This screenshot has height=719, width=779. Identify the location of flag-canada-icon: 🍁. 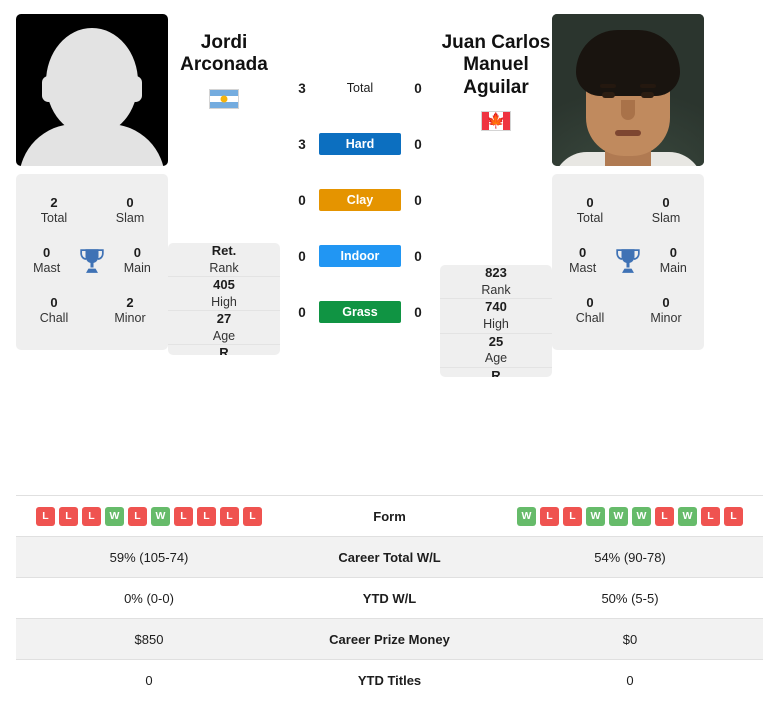
(496, 121).